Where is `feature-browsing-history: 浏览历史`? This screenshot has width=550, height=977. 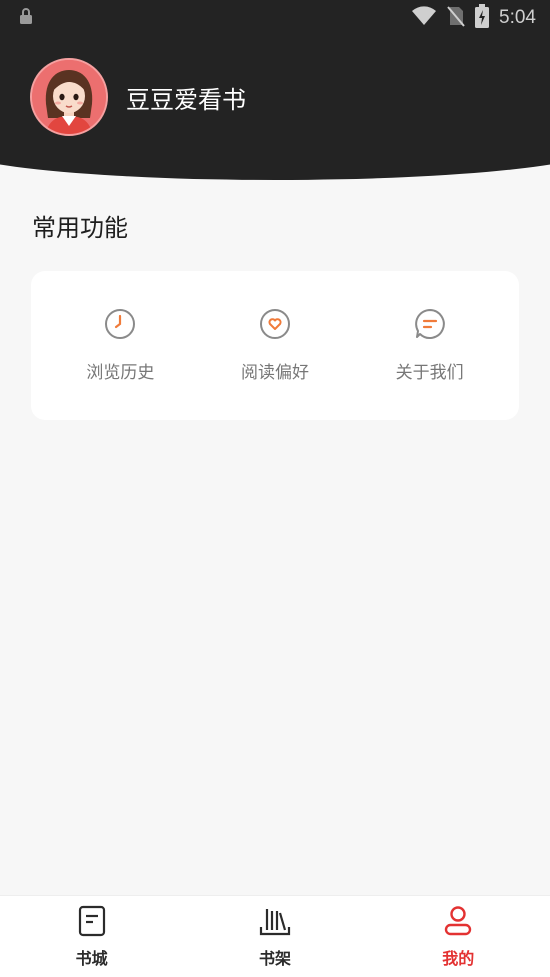 feature-browsing-history: 浏览历史 is located at coordinates (120, 345).